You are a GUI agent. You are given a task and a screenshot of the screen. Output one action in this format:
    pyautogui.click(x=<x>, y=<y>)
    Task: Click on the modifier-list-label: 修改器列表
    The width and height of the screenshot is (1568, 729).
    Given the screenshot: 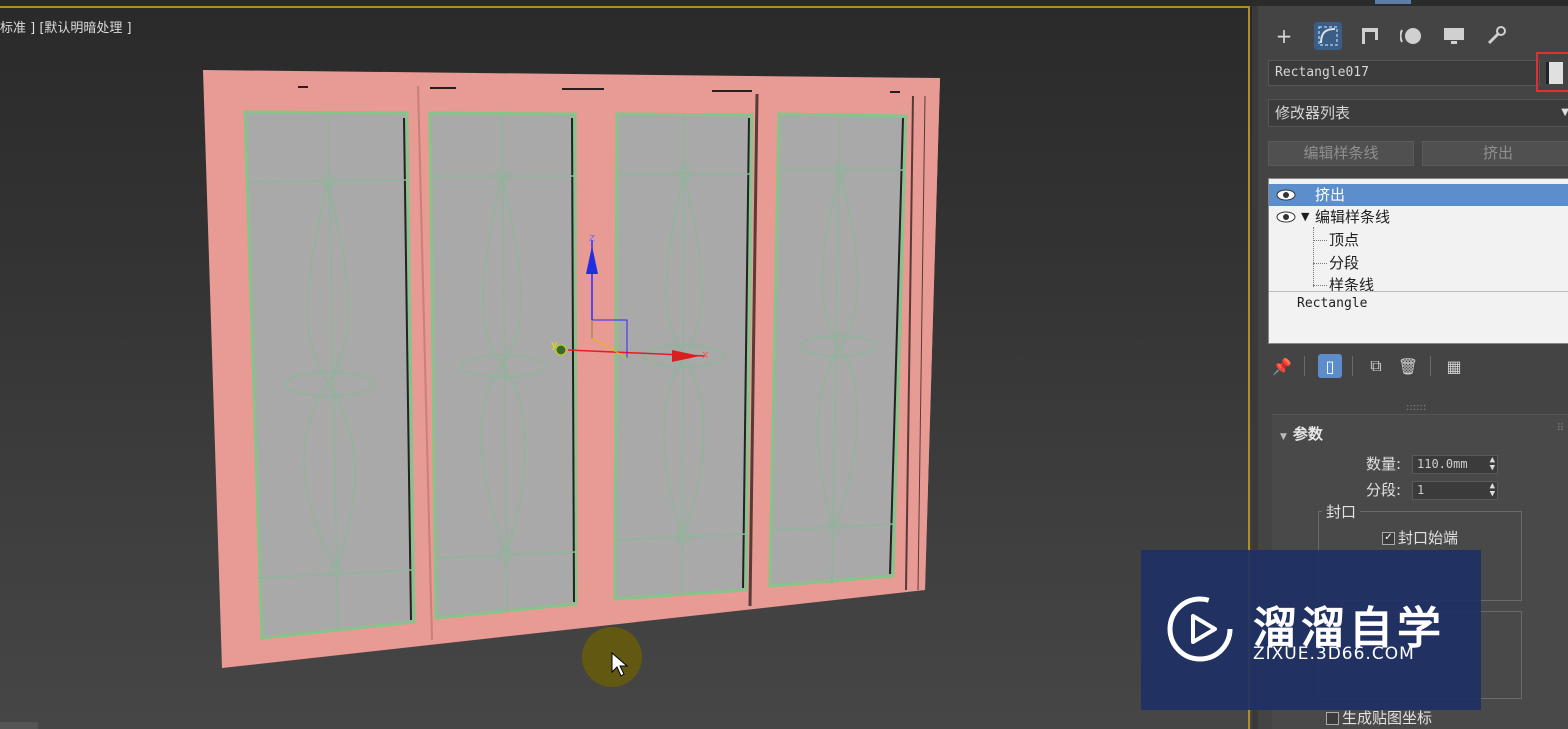 What is the action you would take?
    pyautogui.click(x=1313, y=113)
    